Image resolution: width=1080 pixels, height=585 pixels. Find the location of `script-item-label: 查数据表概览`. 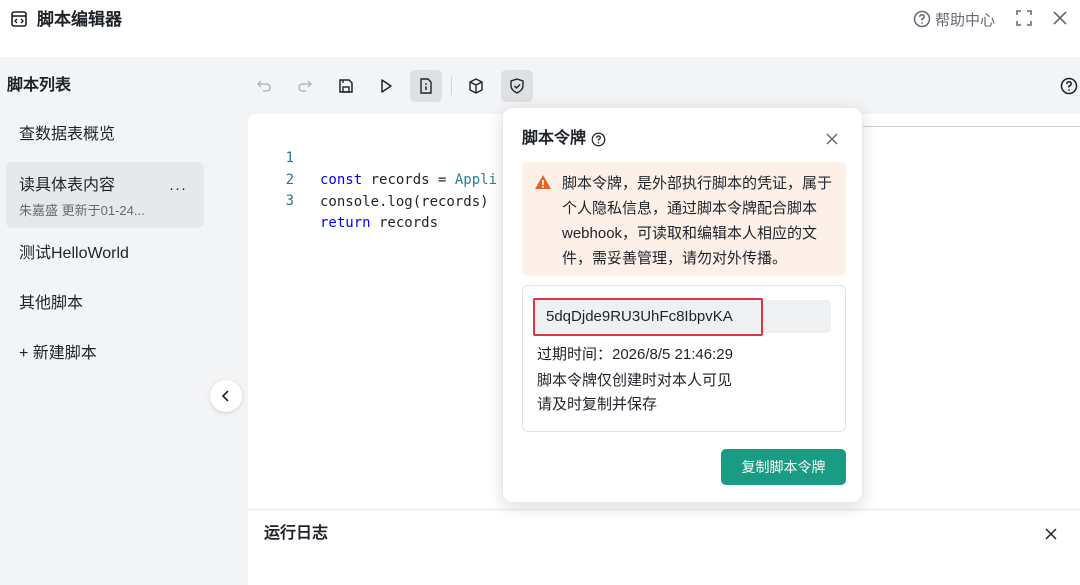

script-item-label: 查数据表概览 is located at coordinates (67, 134).